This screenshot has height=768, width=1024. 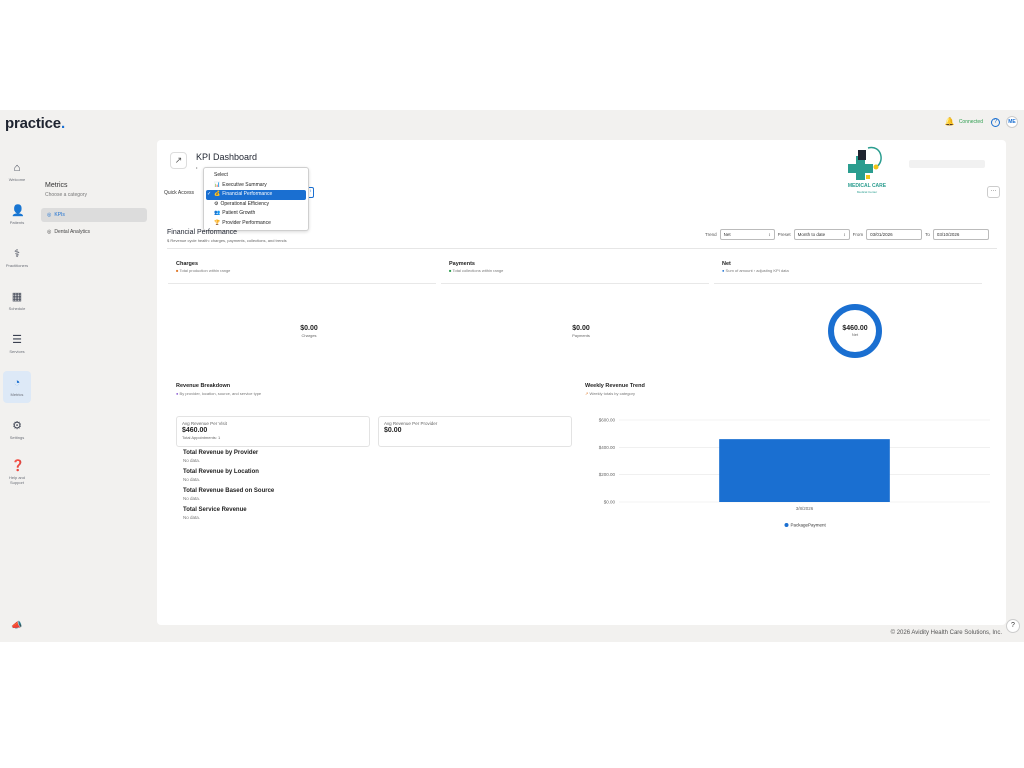 What do you see at coordinates (168, 240) in the screenshot?
I see `dollar-icon: $` at bounding box center [168, 240].